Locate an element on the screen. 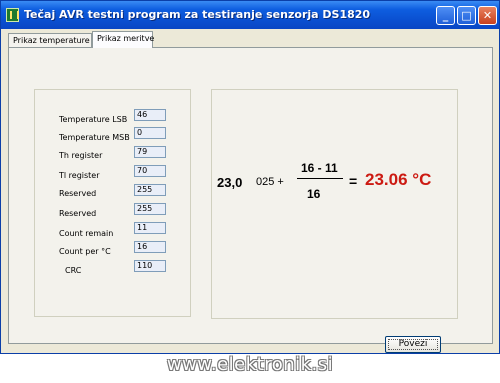 This screenshot has width=500, height=383. field-reserved-2: 255 is located at coordinates (150, 209).